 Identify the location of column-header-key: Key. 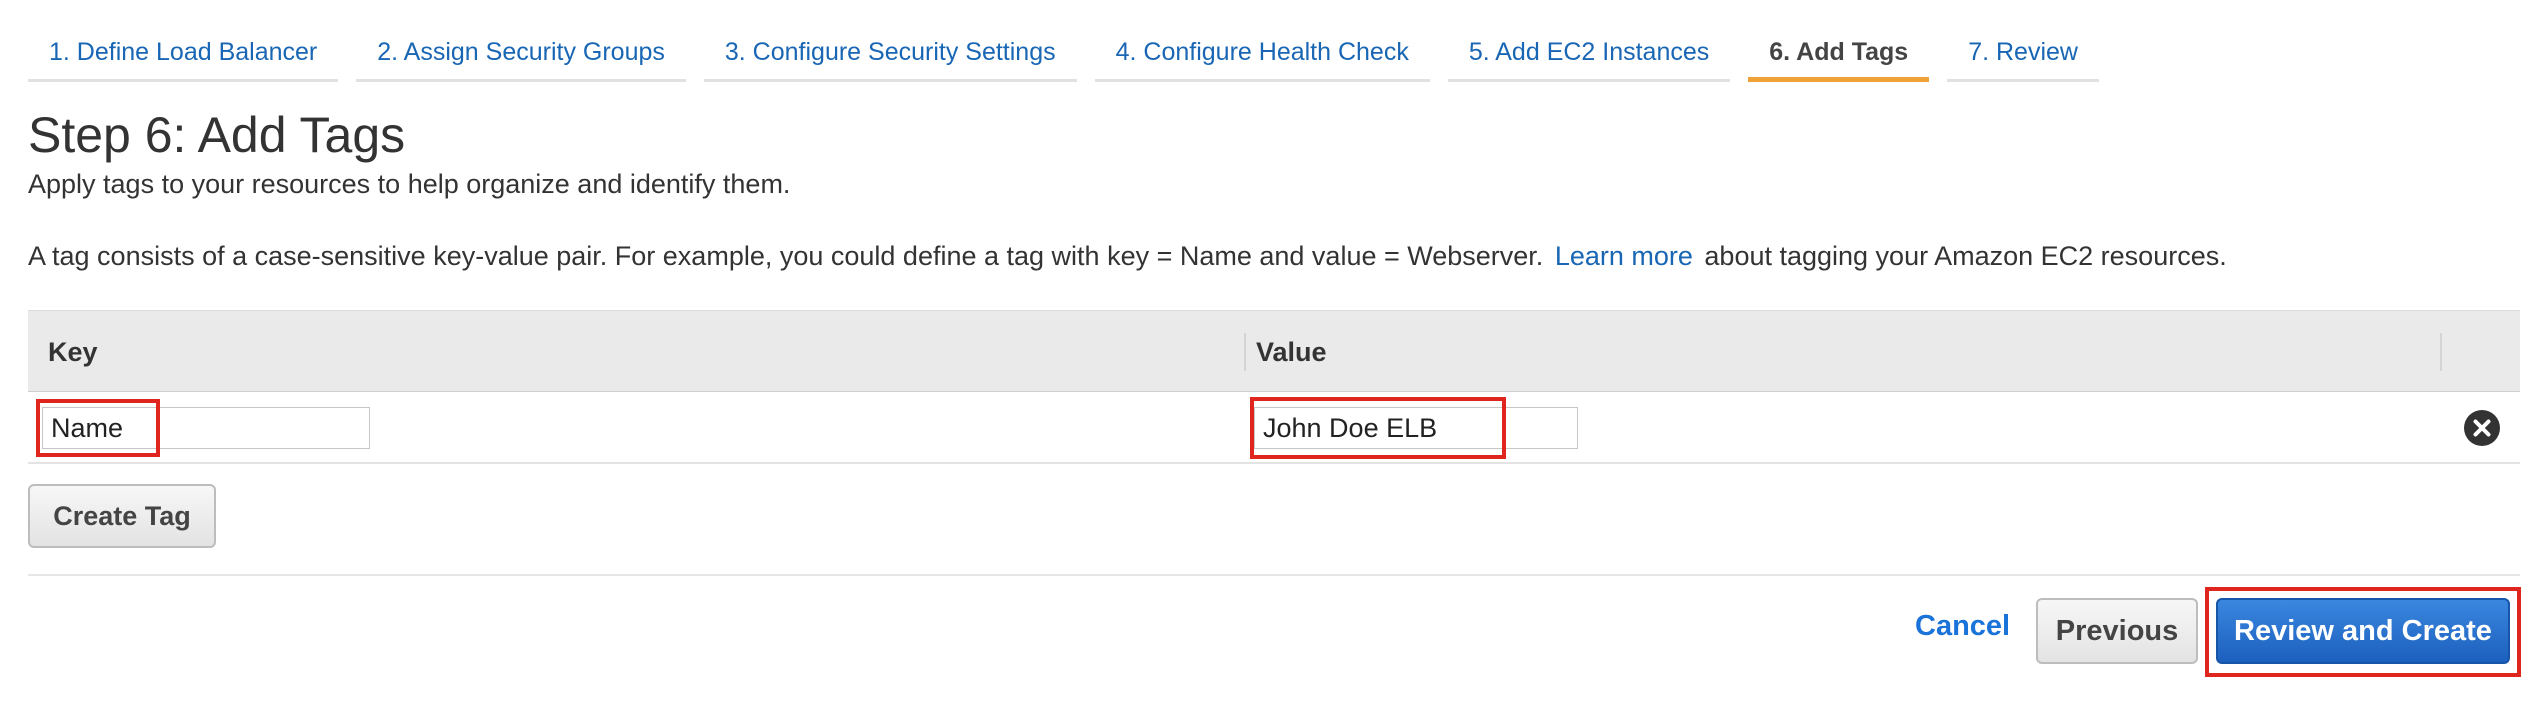
(73, 352).